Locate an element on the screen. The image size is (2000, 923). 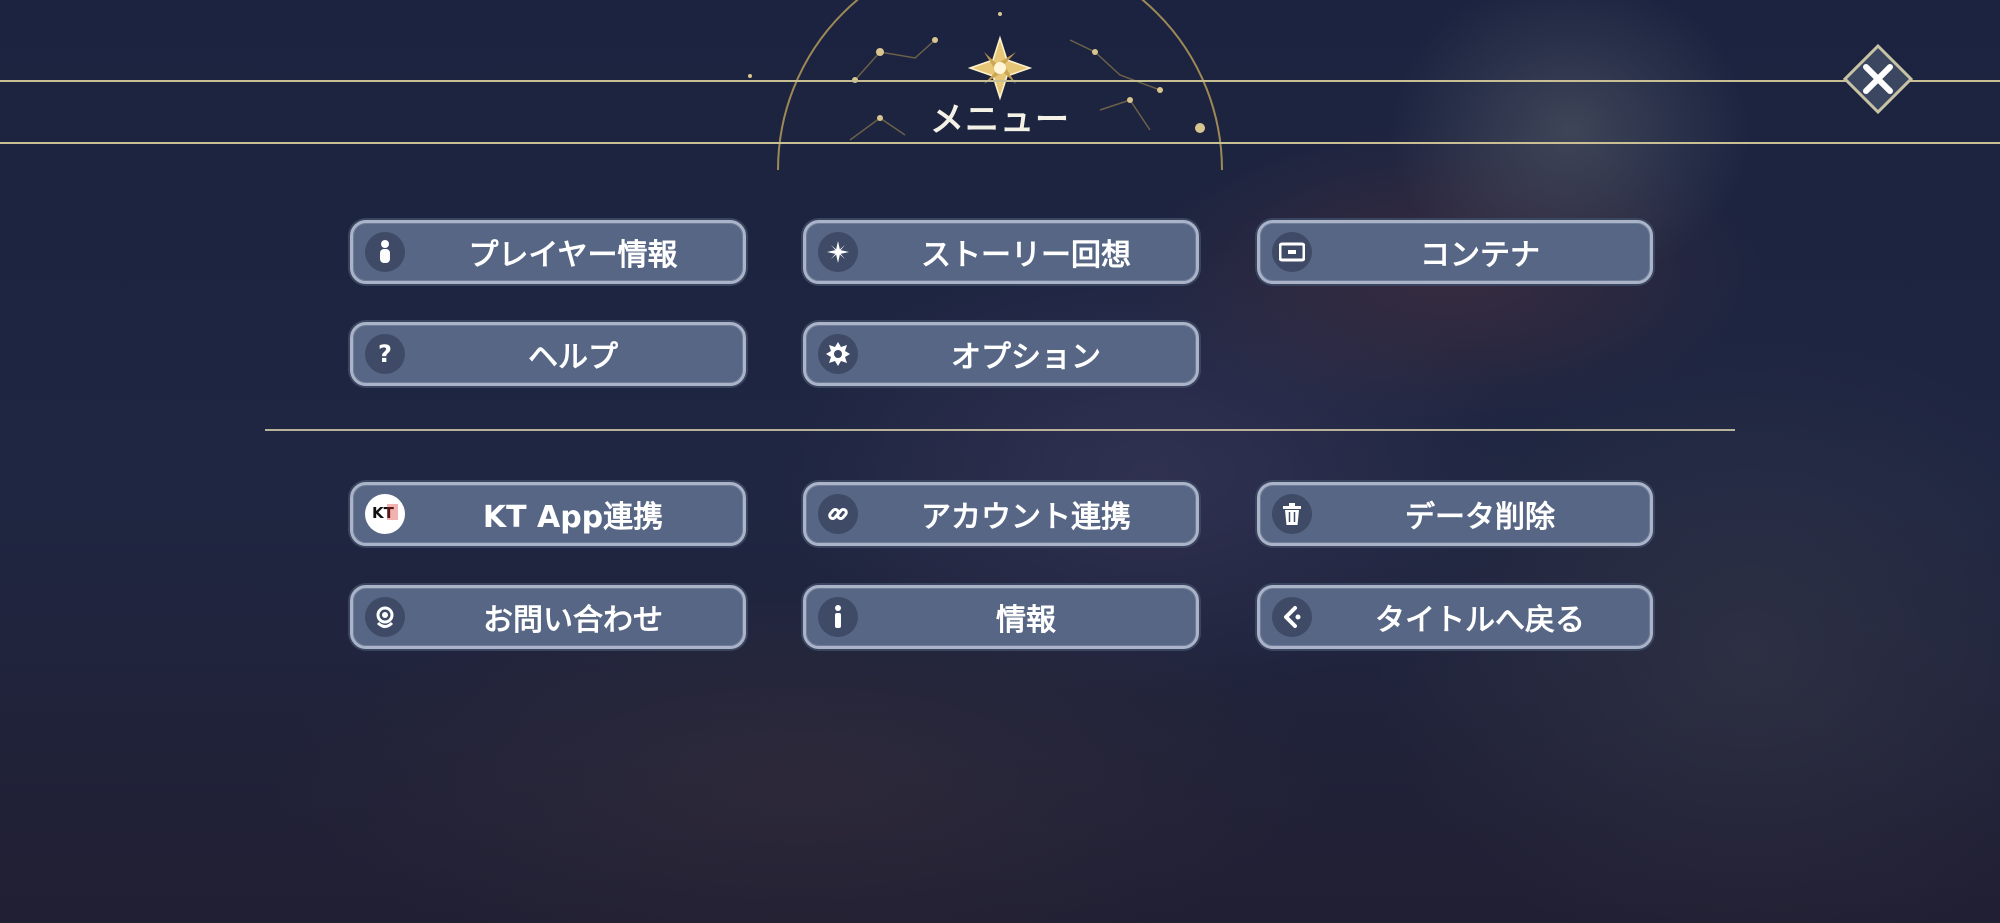
kt-app-link-label: KT App連携 is located at coordinates (573, 517).